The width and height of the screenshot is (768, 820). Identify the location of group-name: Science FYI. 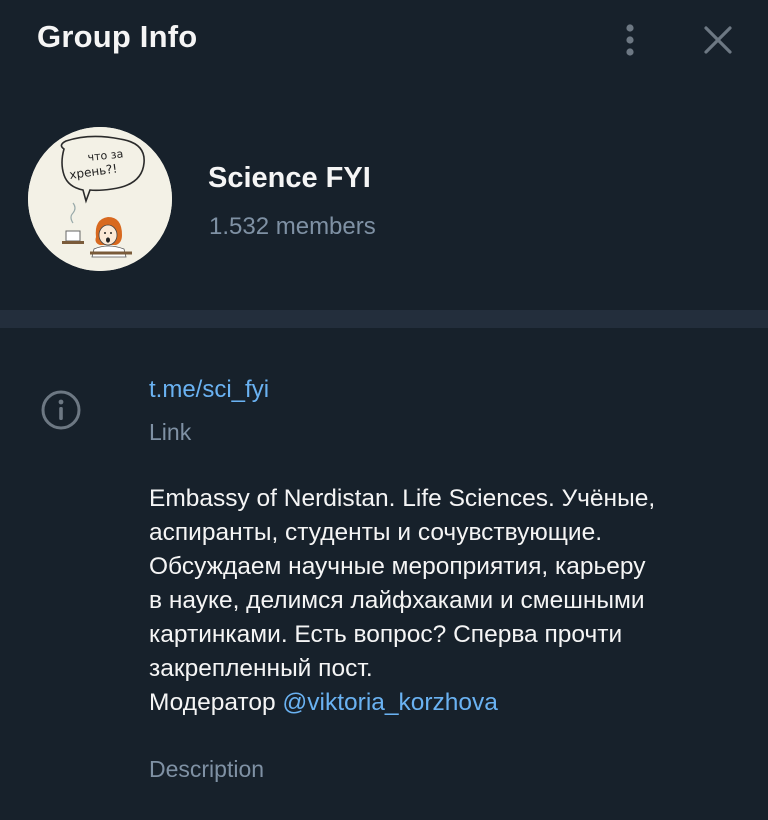
(289, 178).